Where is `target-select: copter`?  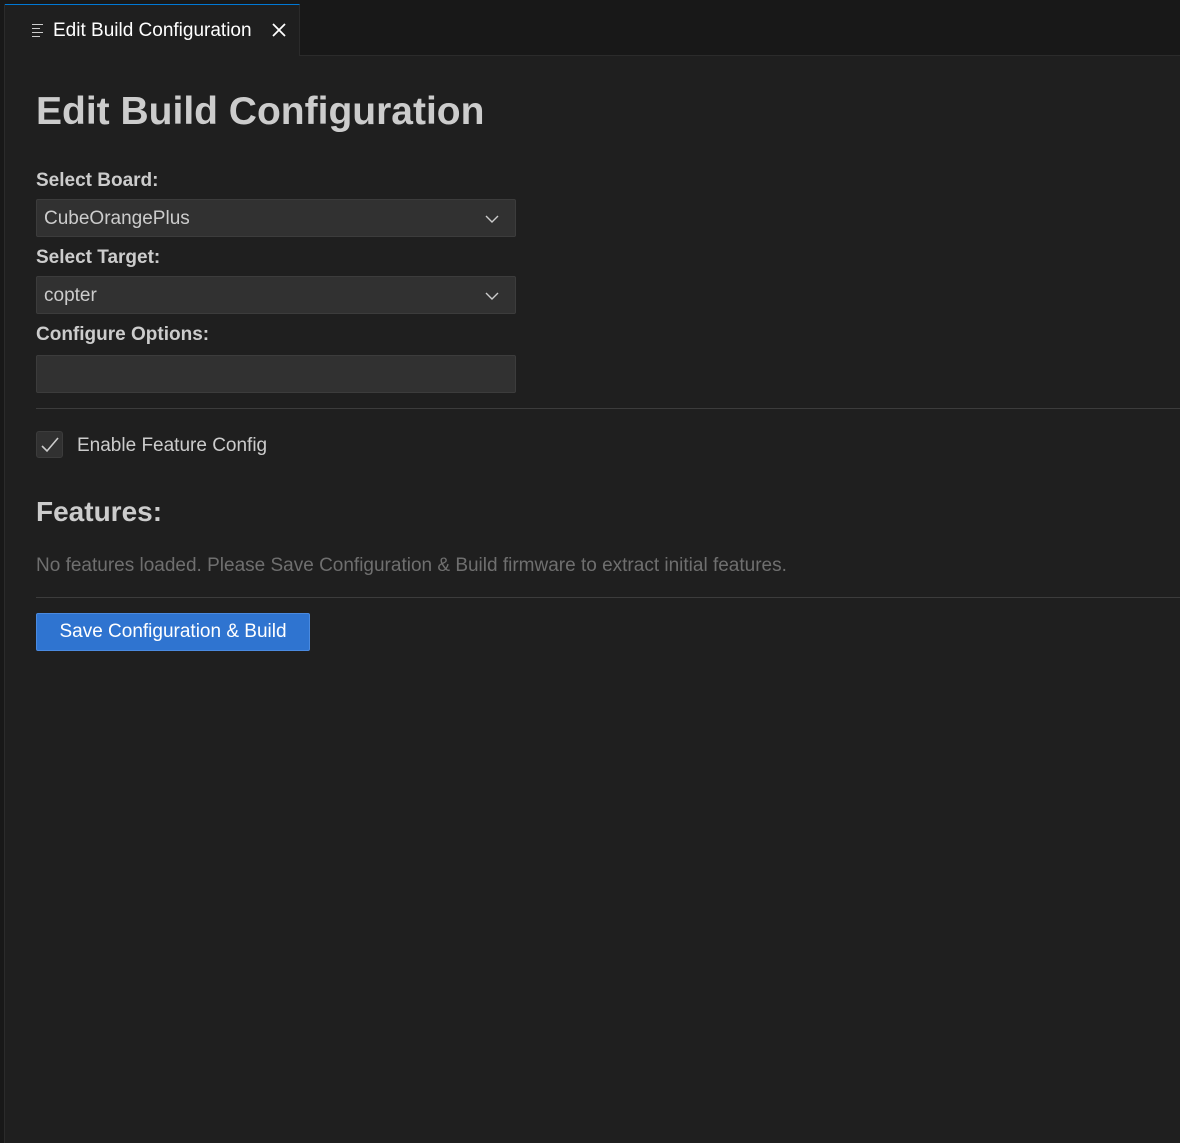 target-select: copter is located at coordinates (276, 295).